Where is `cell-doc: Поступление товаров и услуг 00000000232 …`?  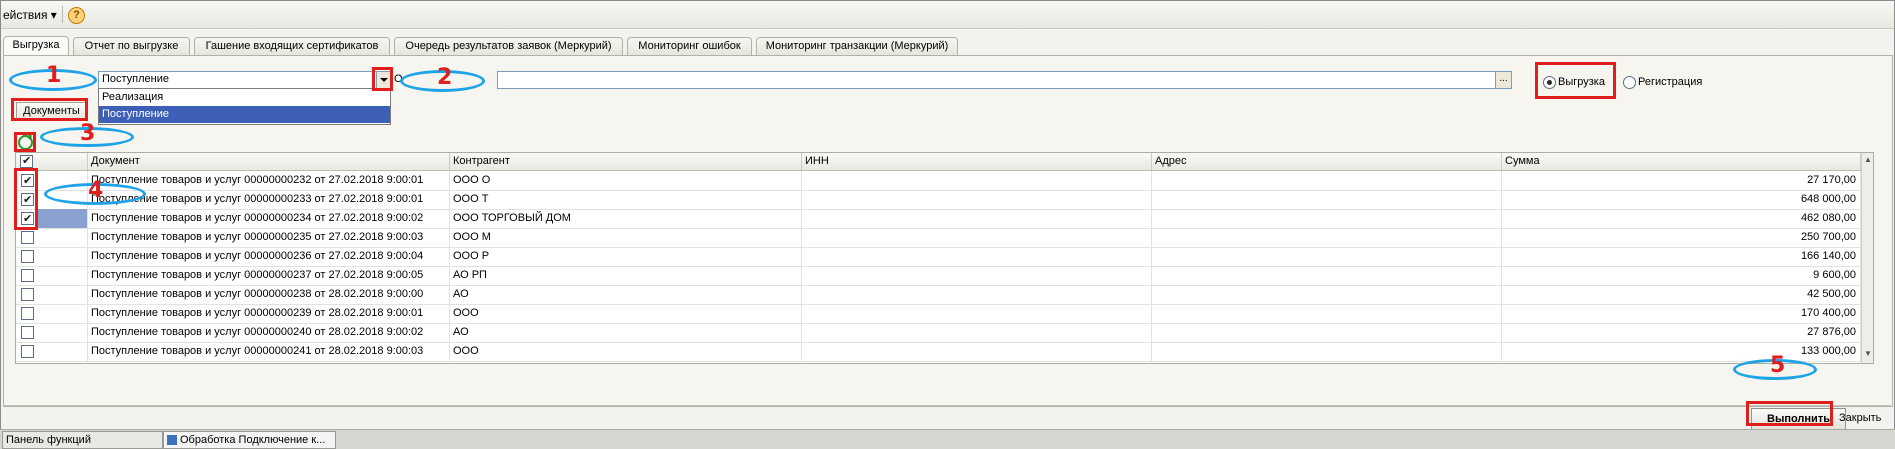
cell-doc: Поступление товаров и услуг 00000000232 … is located at coordinates (269, 180).